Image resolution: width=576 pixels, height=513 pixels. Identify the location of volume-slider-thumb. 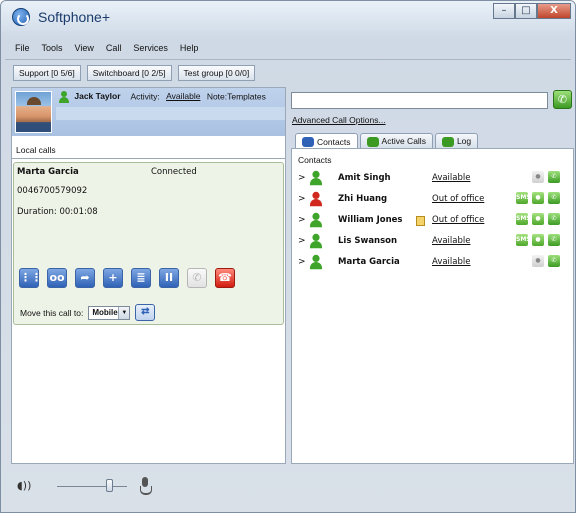
(109, 485).